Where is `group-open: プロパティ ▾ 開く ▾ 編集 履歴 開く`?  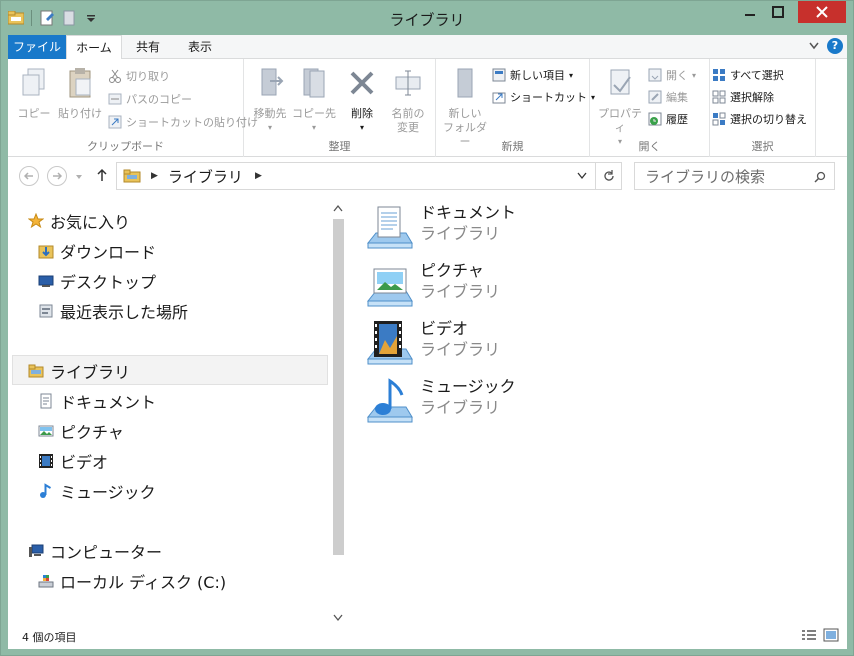 group-open: プロパティ ▾ 開く ▾ 編集 履歴 開く is located at coordinates (650, 108).